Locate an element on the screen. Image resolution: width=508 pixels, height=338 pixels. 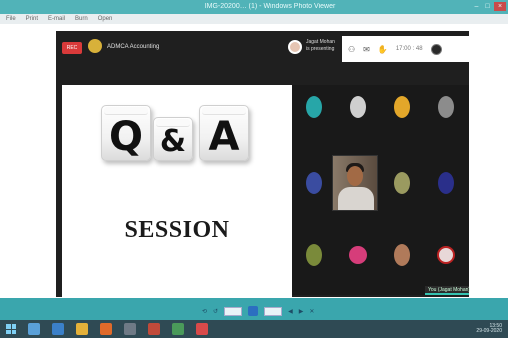
die-q: Q is located at coordinates (126, 133).